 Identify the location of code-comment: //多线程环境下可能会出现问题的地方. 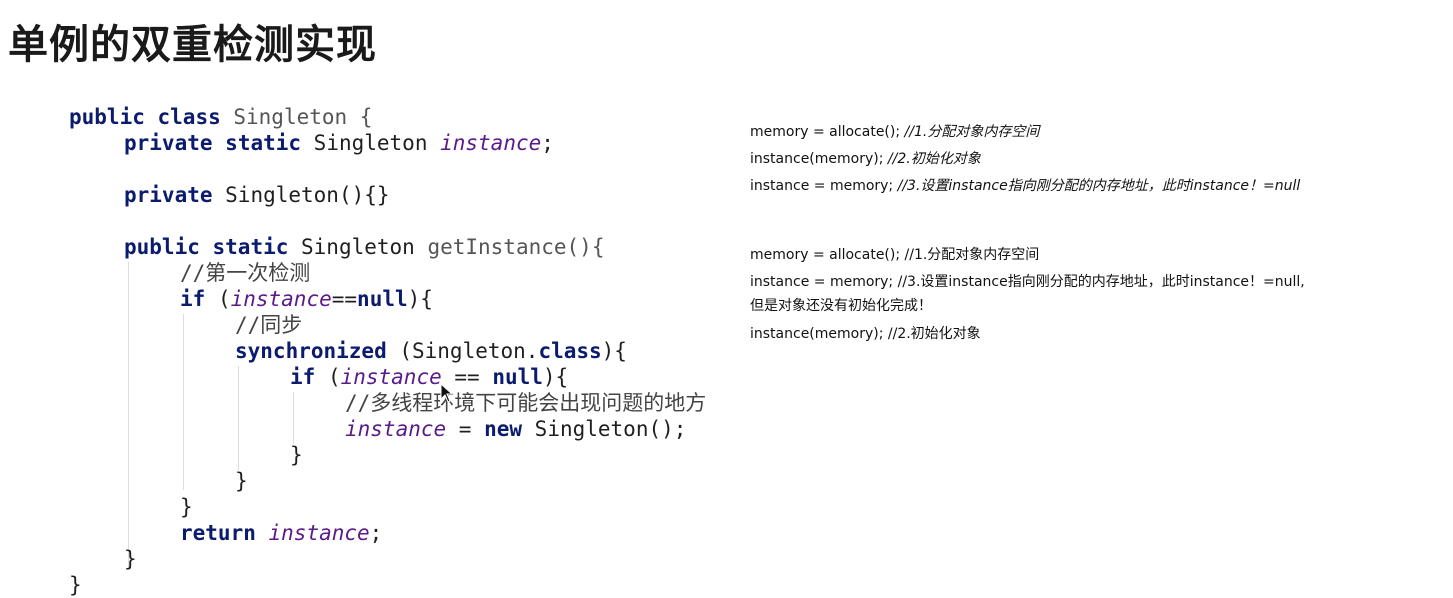
(526, 403).